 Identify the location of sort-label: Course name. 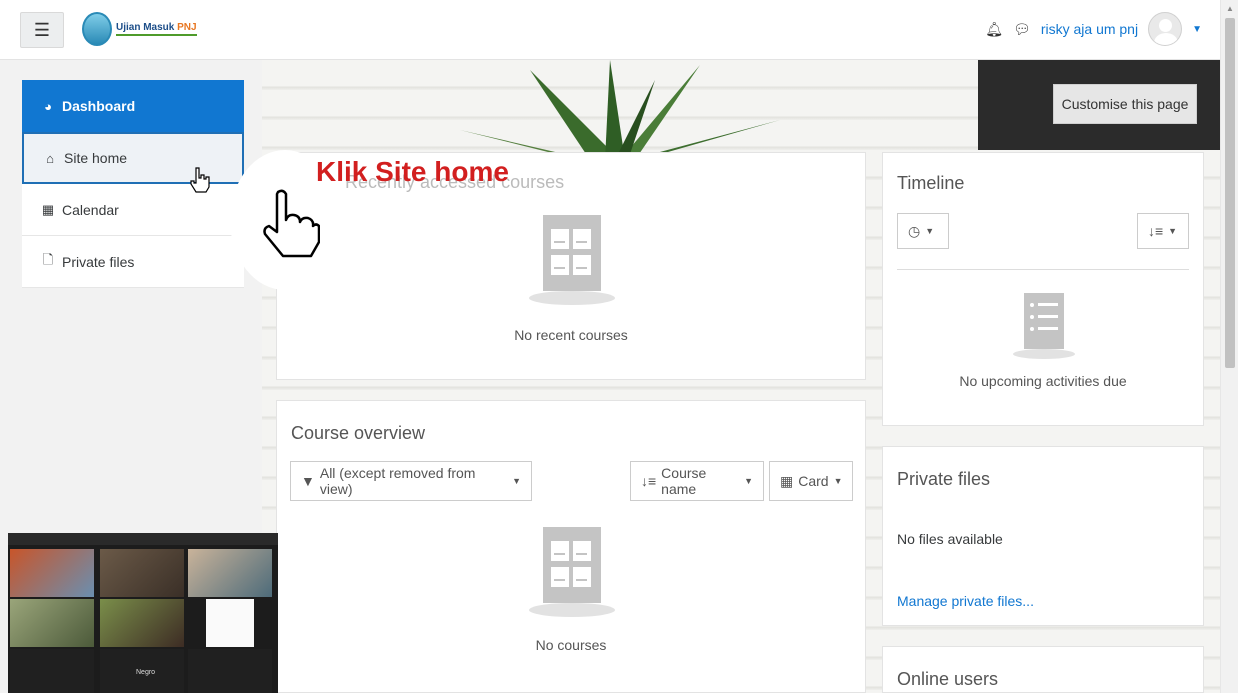
(684, 481).